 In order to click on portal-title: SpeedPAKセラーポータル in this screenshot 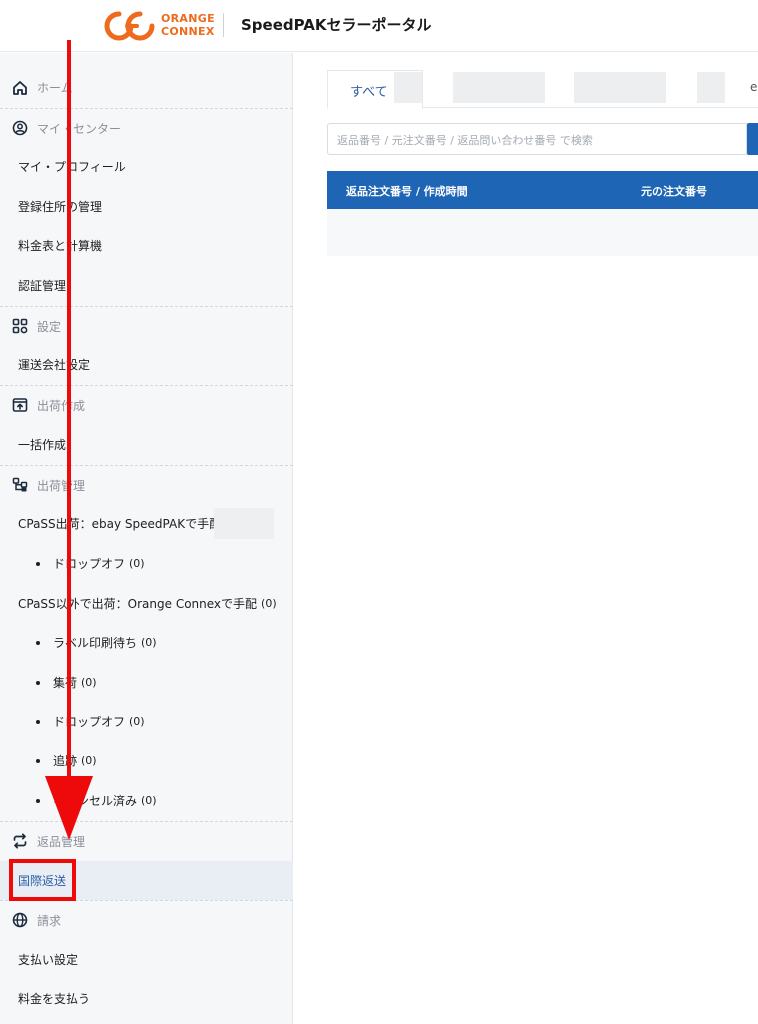, I will do `click(336, 25)`.